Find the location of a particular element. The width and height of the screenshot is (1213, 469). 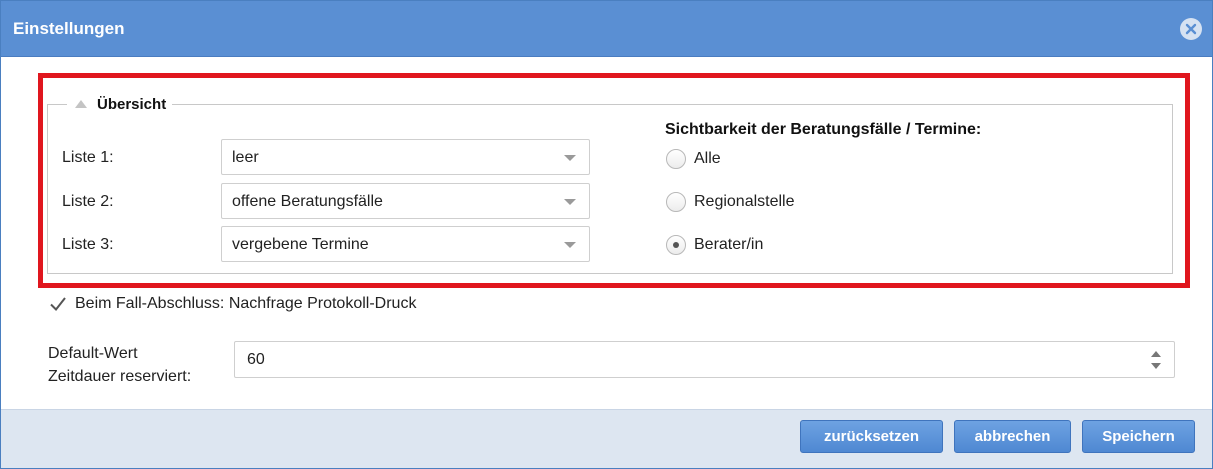

checkbox-checked is located at coordinates (58, 304).